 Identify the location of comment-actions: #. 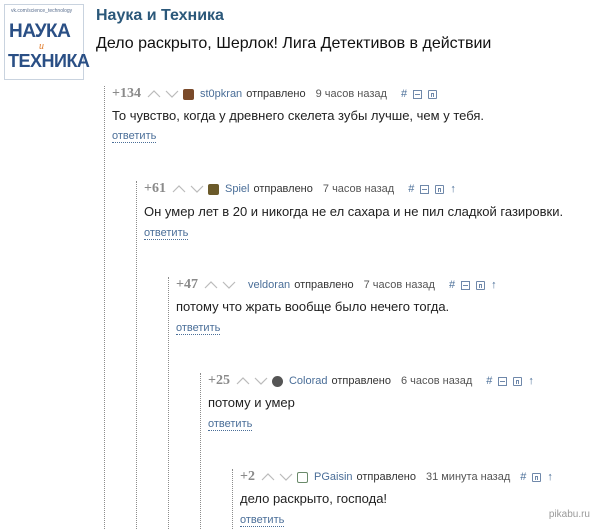
(419, 94).